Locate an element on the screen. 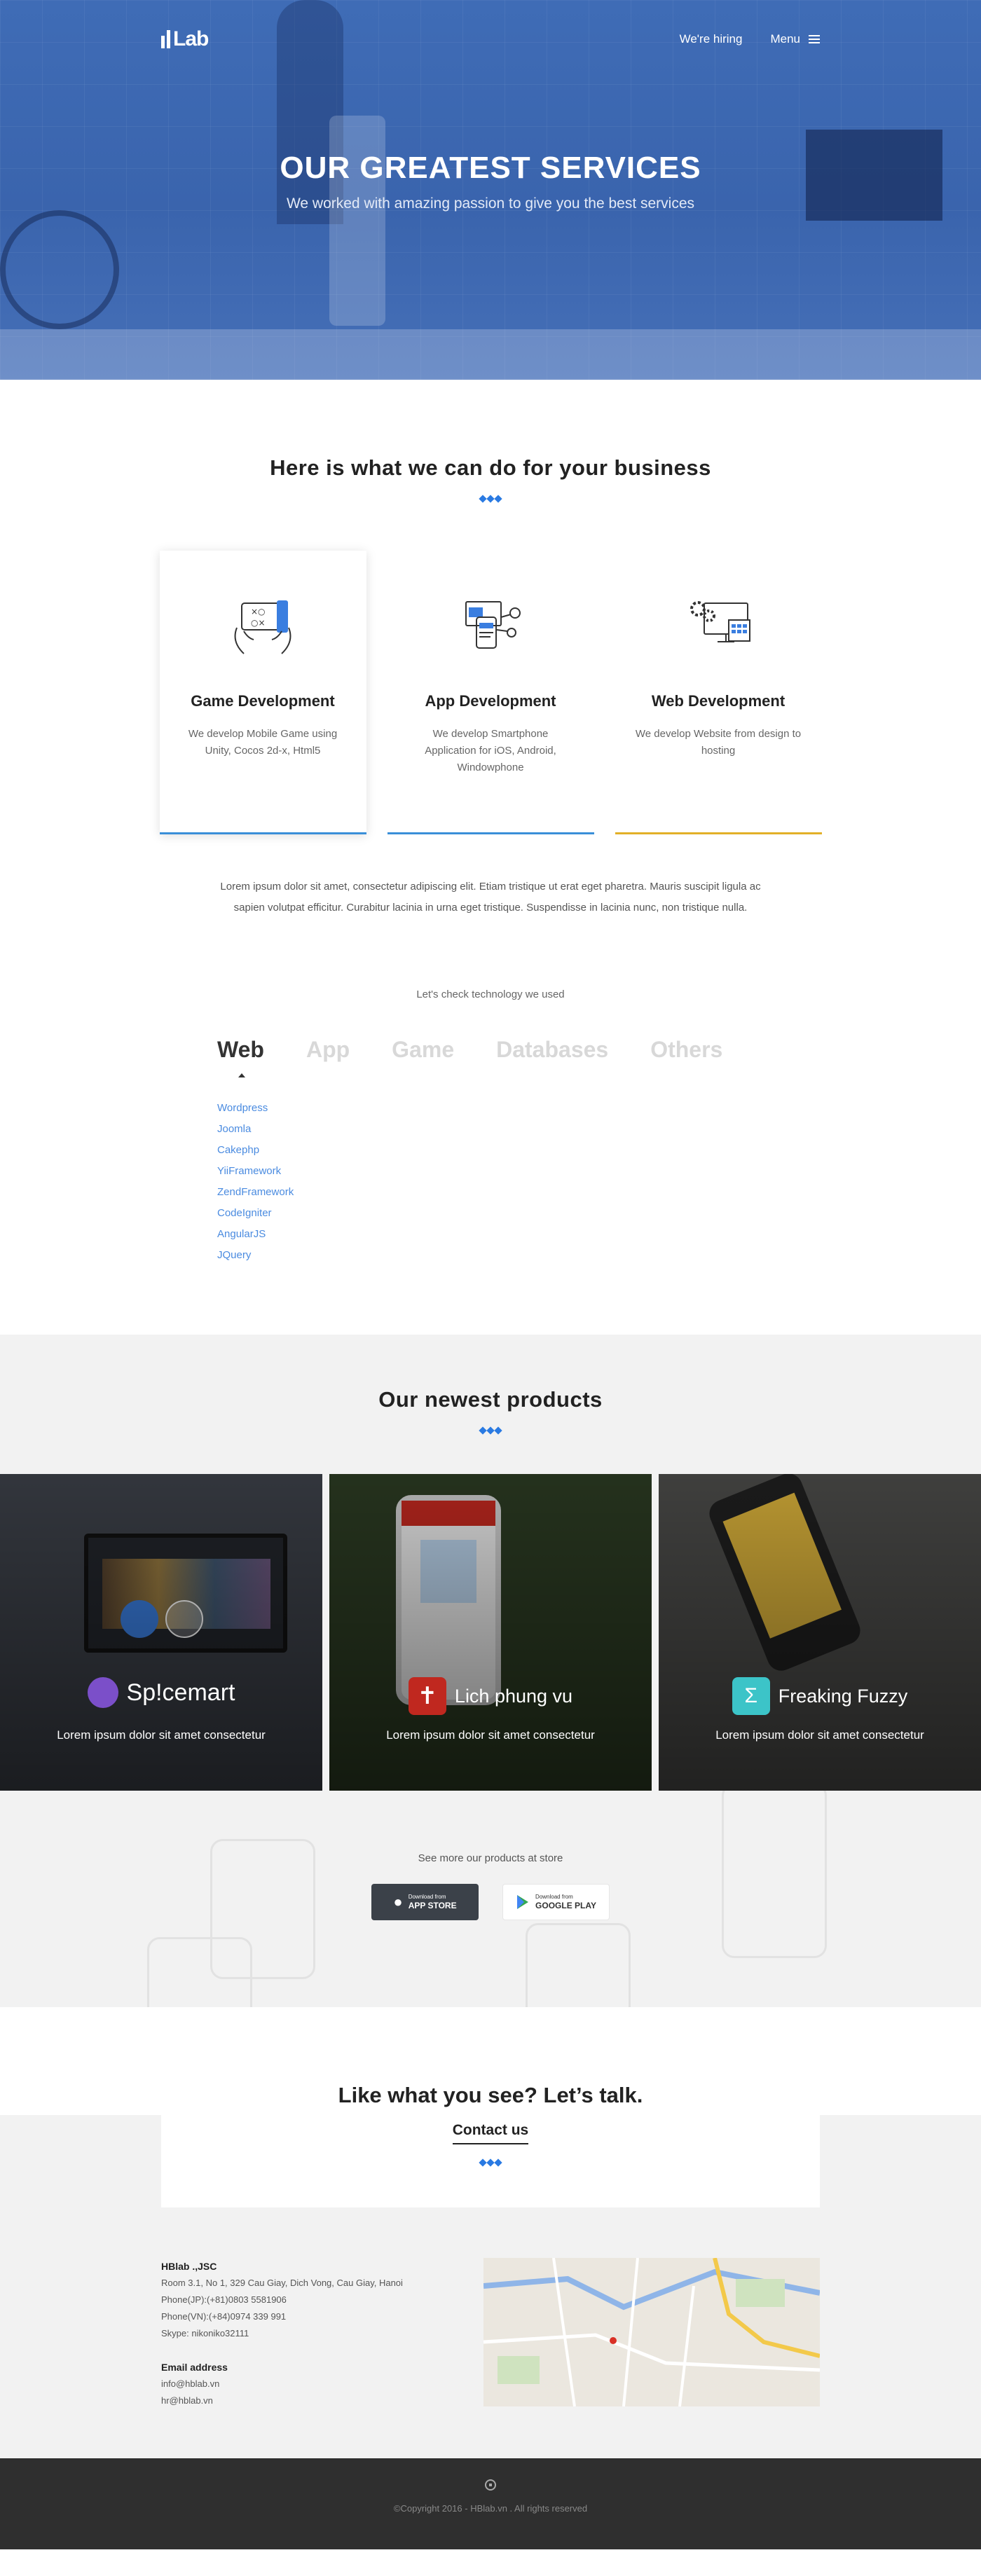 Image resolution: width=981 pixels, height=2576 pixels. tab-label: Others is located at coordinates (686, 1049).